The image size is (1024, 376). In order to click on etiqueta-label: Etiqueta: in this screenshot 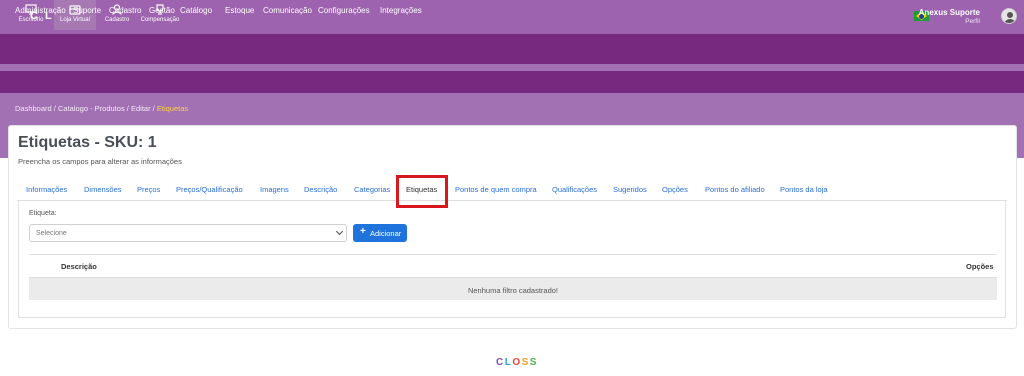, I will do `click(43, 213)`.